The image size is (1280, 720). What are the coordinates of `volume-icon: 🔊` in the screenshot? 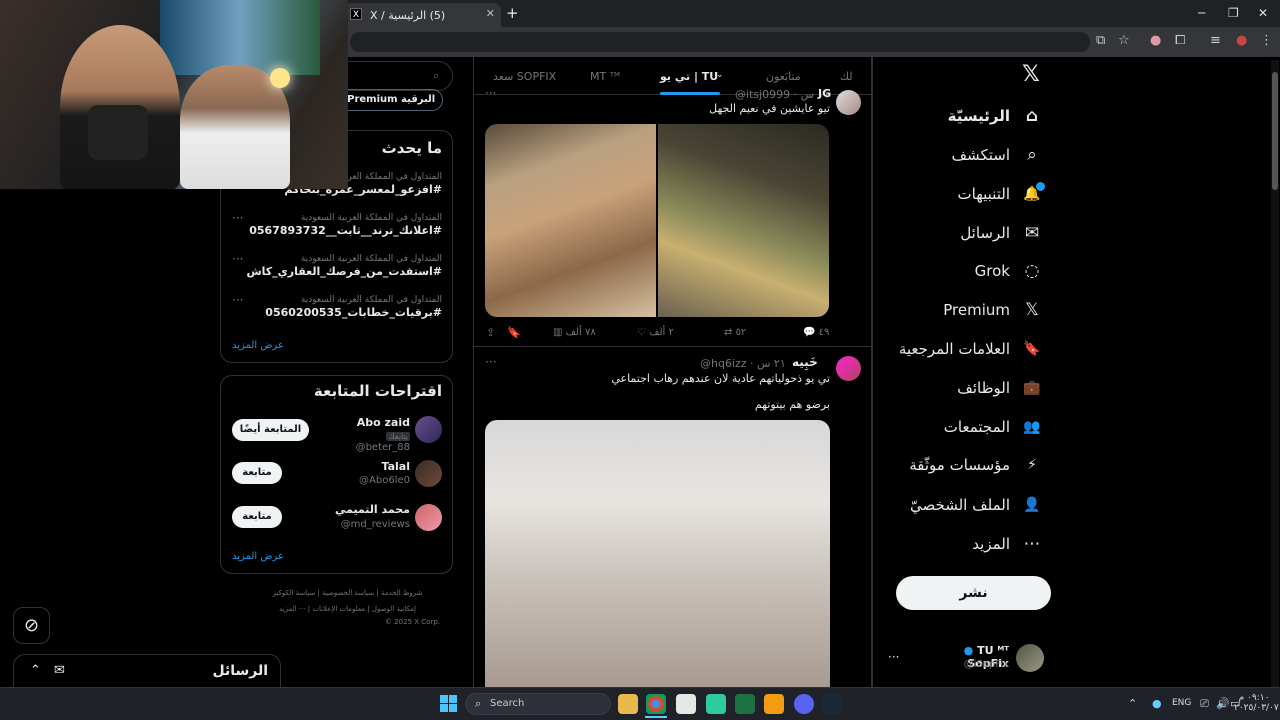 It's located at (1223, 703).